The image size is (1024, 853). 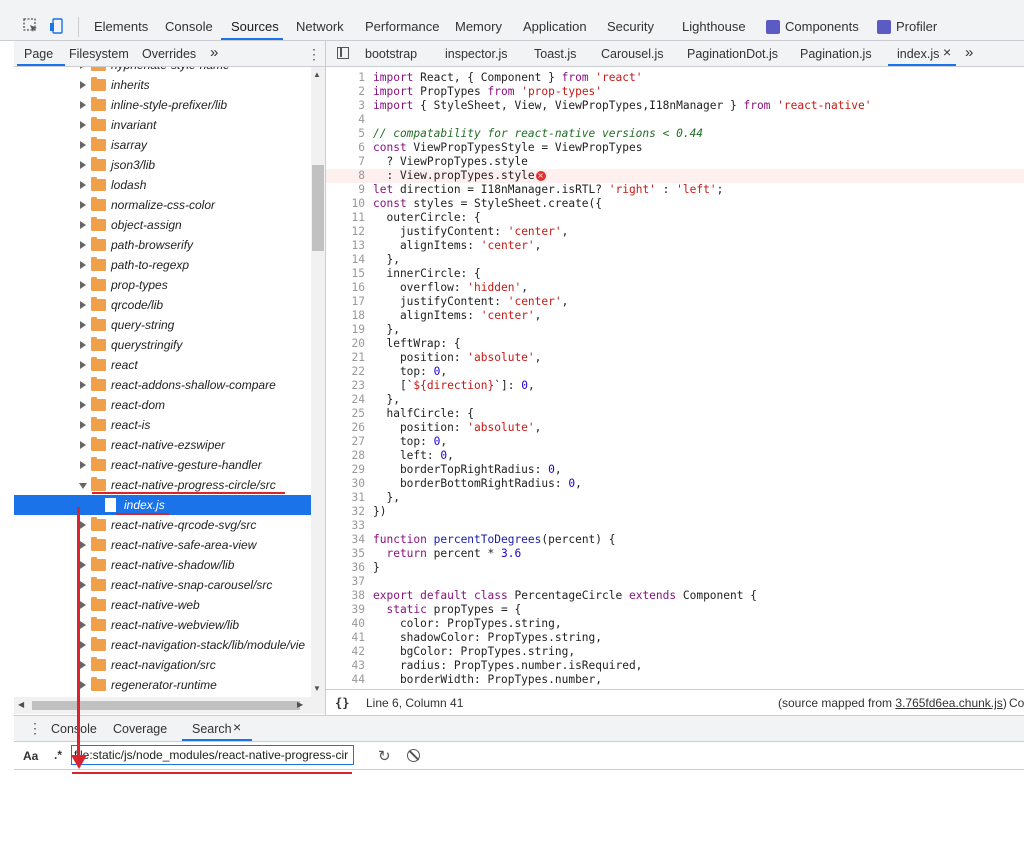 I want to click on scroll-right-arrow-icon: ▶, so click(x=300, y=704).